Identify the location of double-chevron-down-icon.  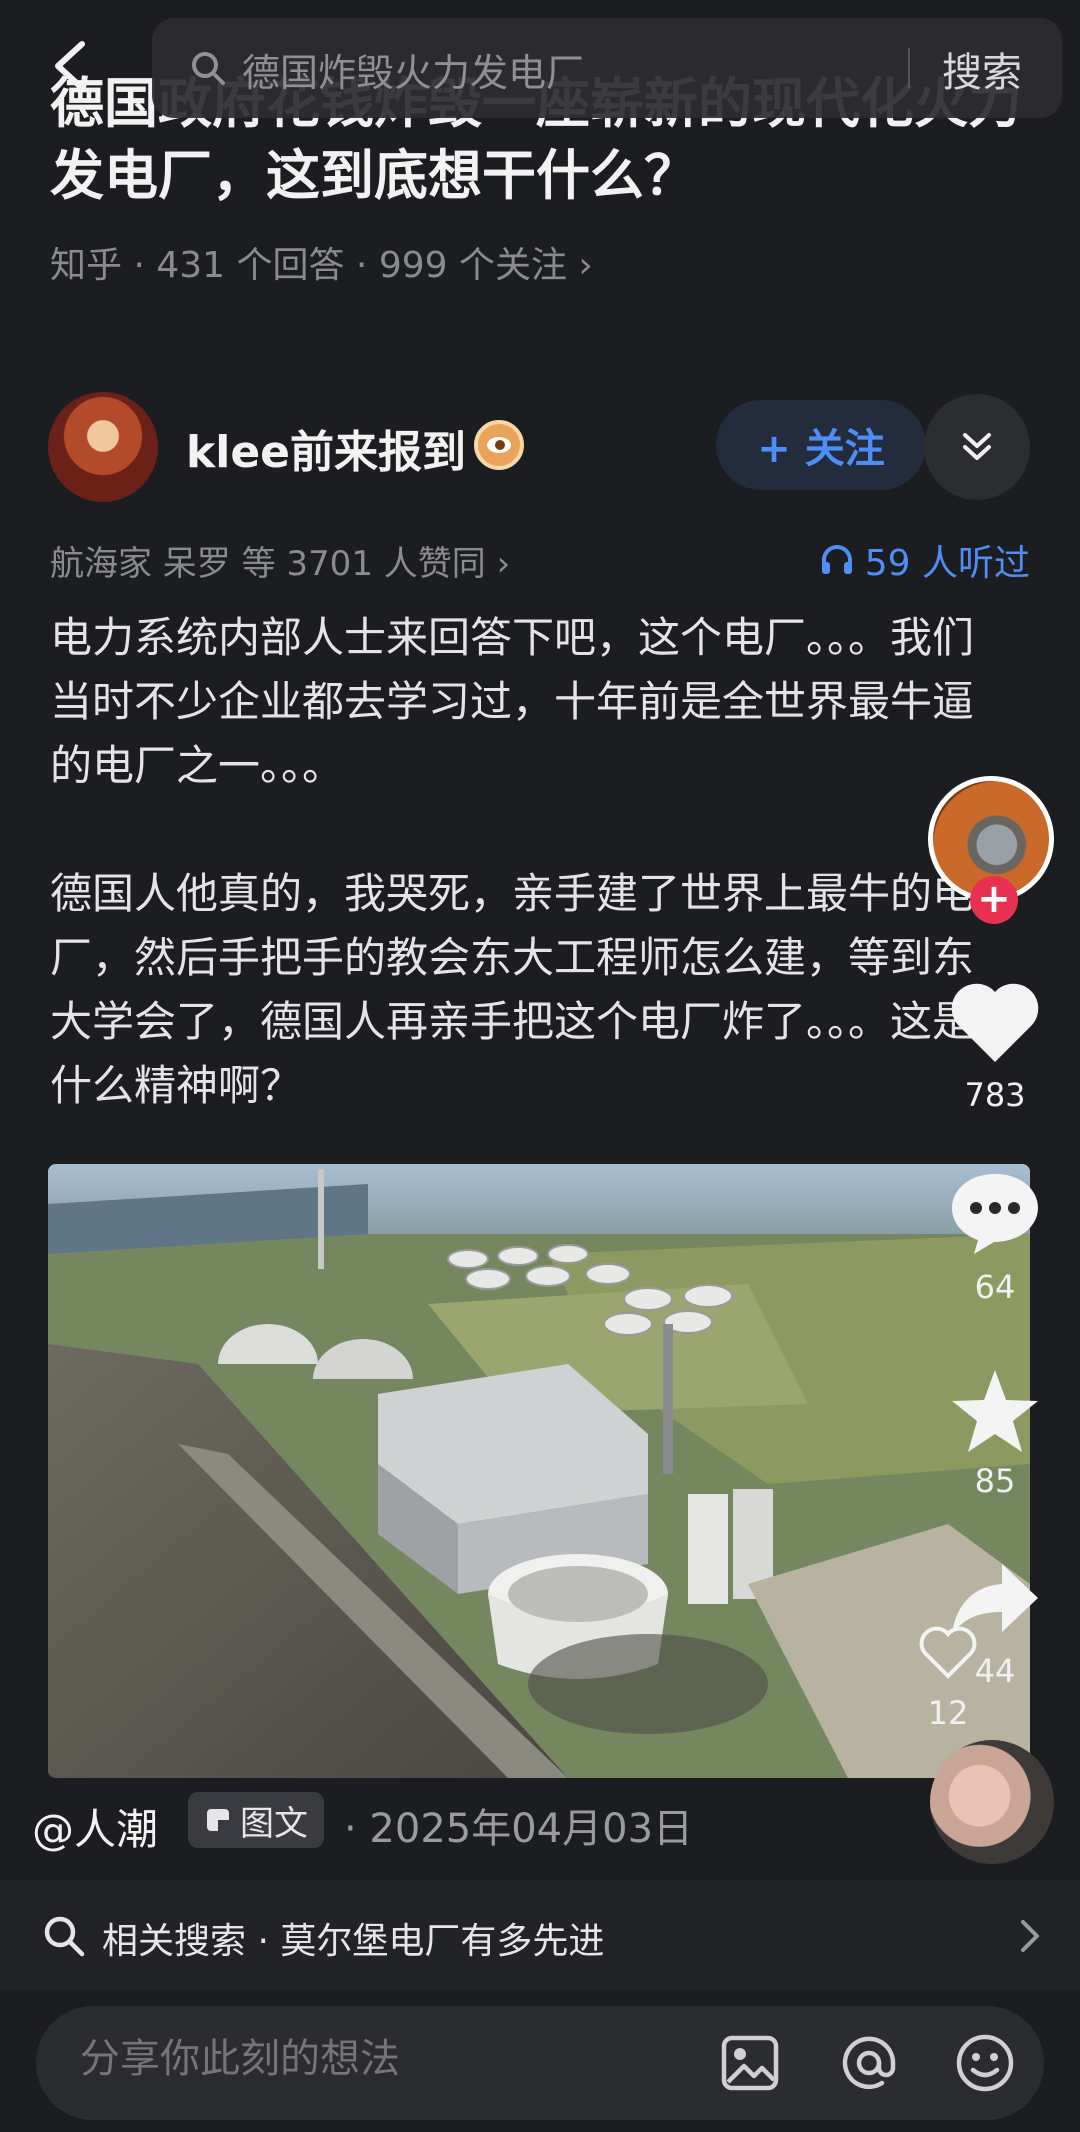
(977, 446).